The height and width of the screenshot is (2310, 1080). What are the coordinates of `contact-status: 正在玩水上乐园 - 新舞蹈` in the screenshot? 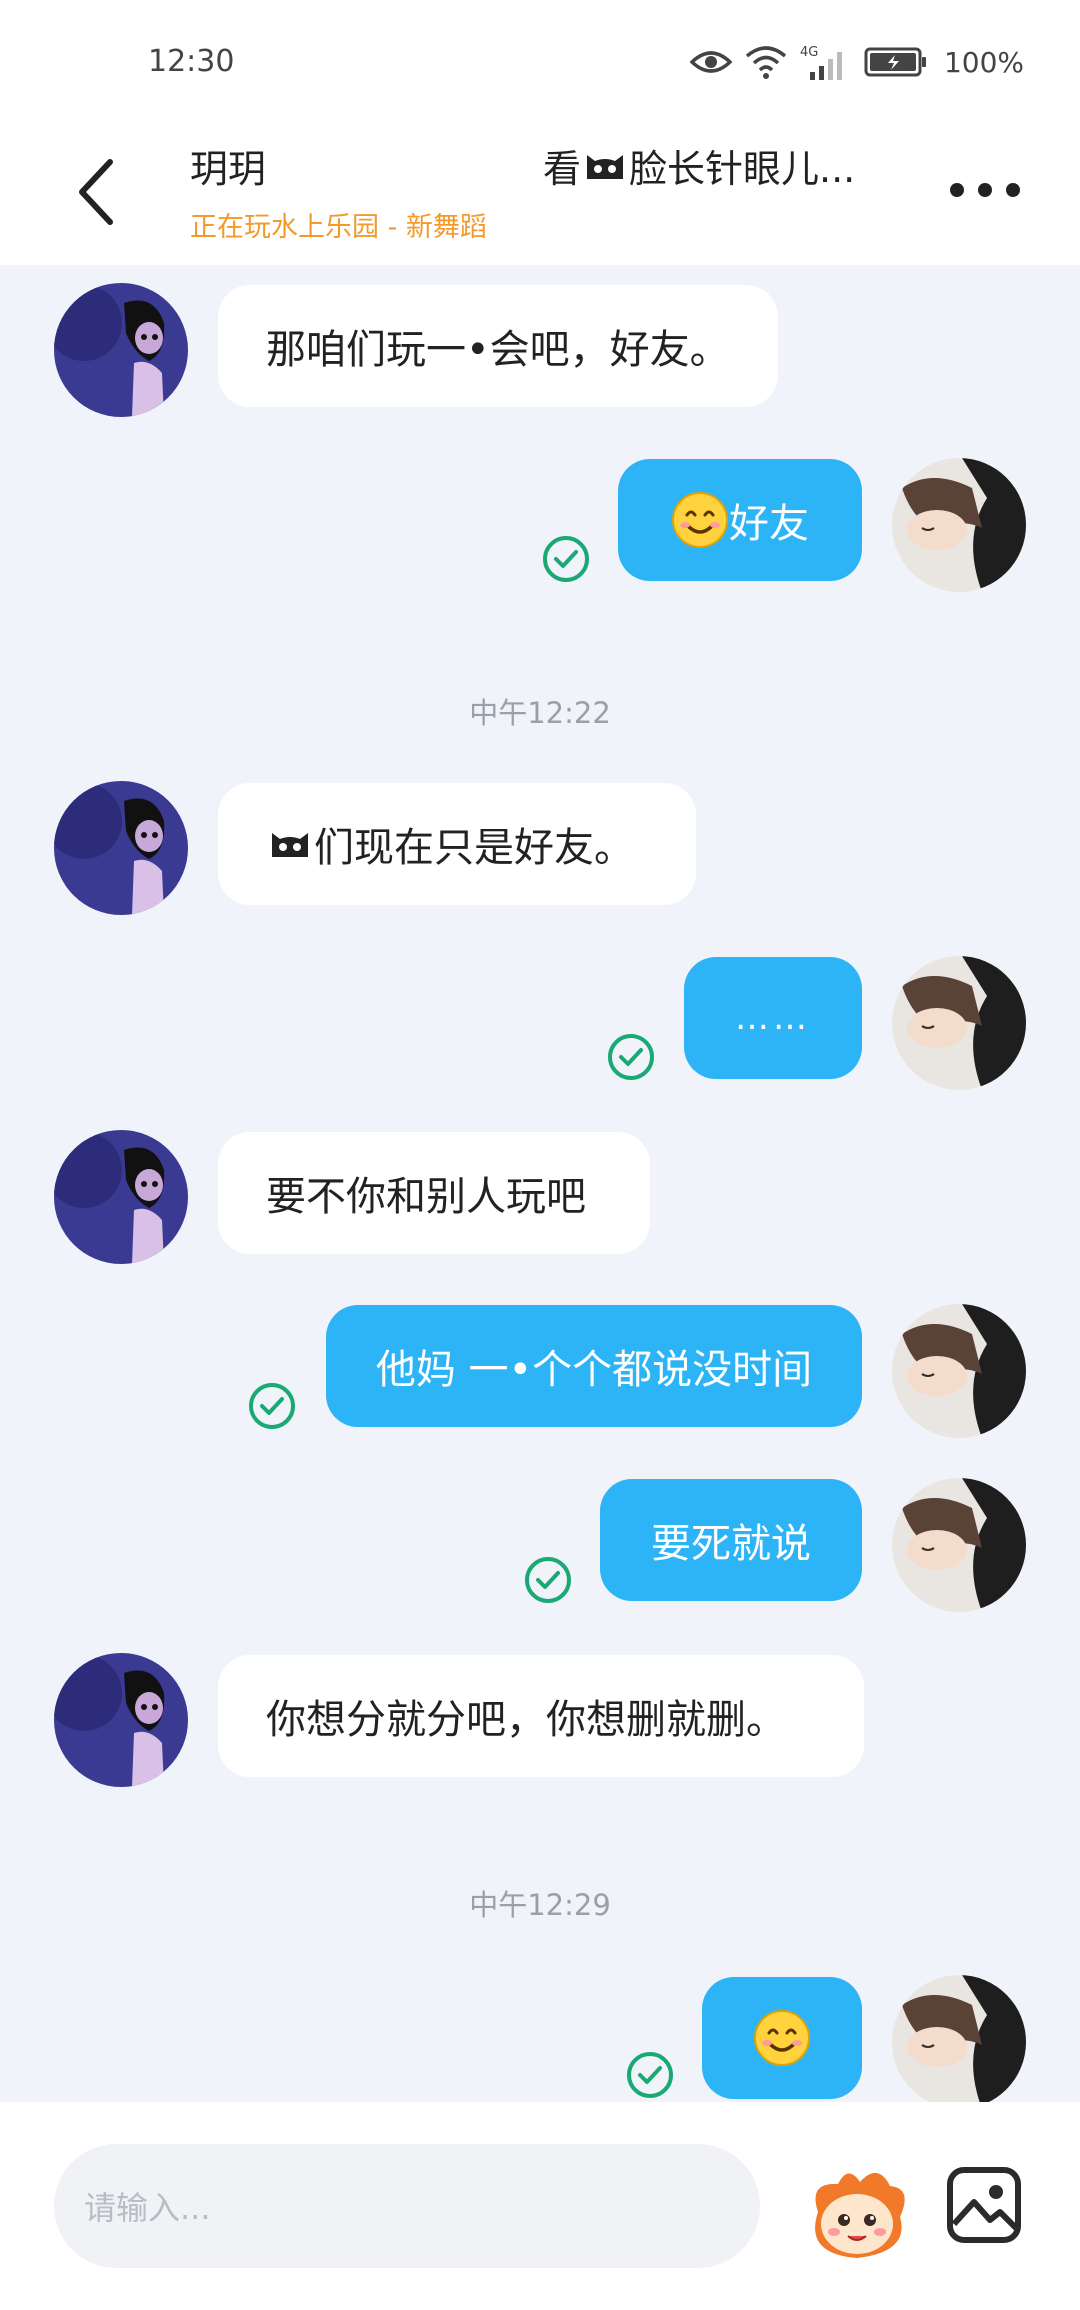 It's located at (338, 227).